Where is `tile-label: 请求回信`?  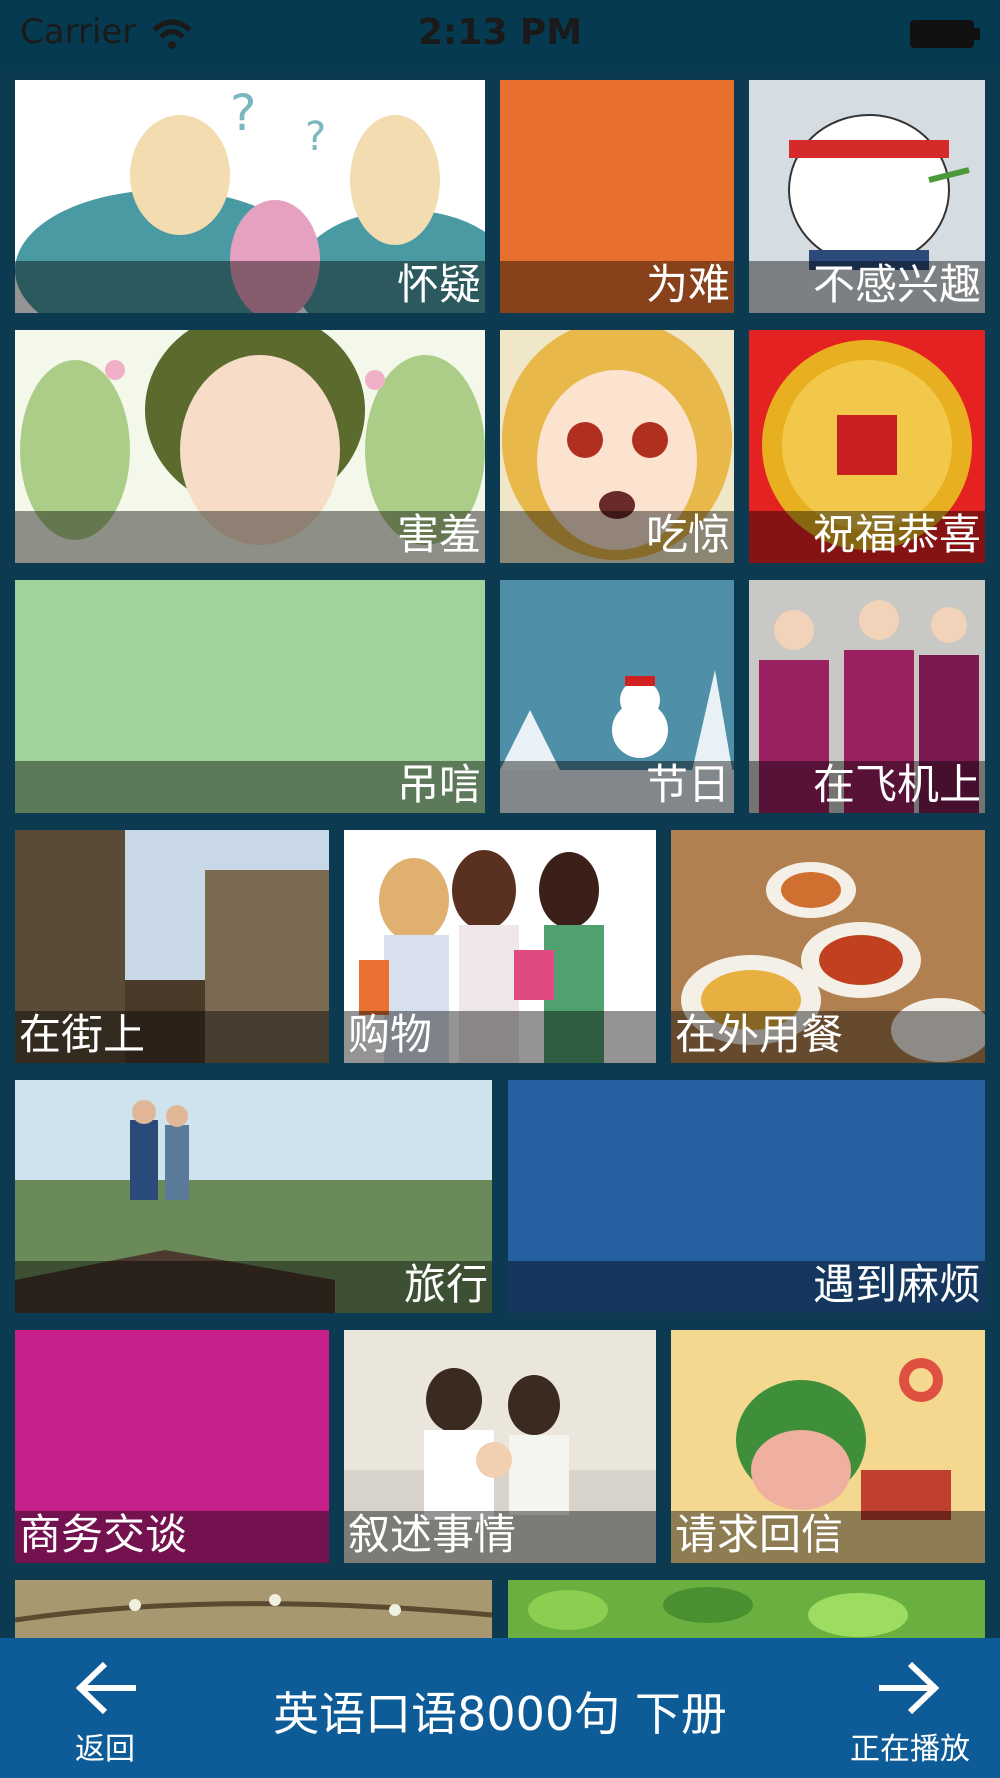 tile-label: 请求回信 is located at coordinates (759, 1534).